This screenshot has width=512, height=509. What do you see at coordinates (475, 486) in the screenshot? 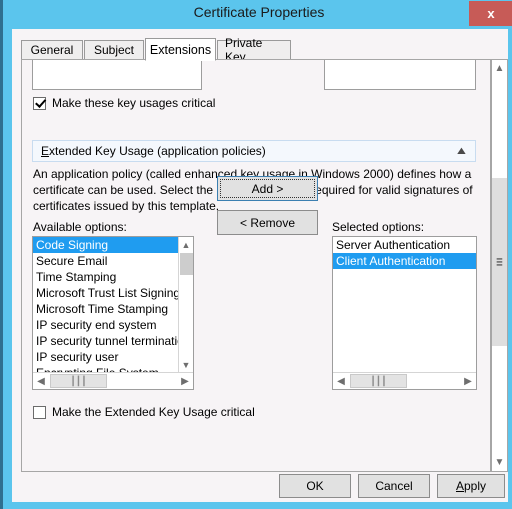
I see `apply-label-rest: pply` at bounding box center [475, 486].